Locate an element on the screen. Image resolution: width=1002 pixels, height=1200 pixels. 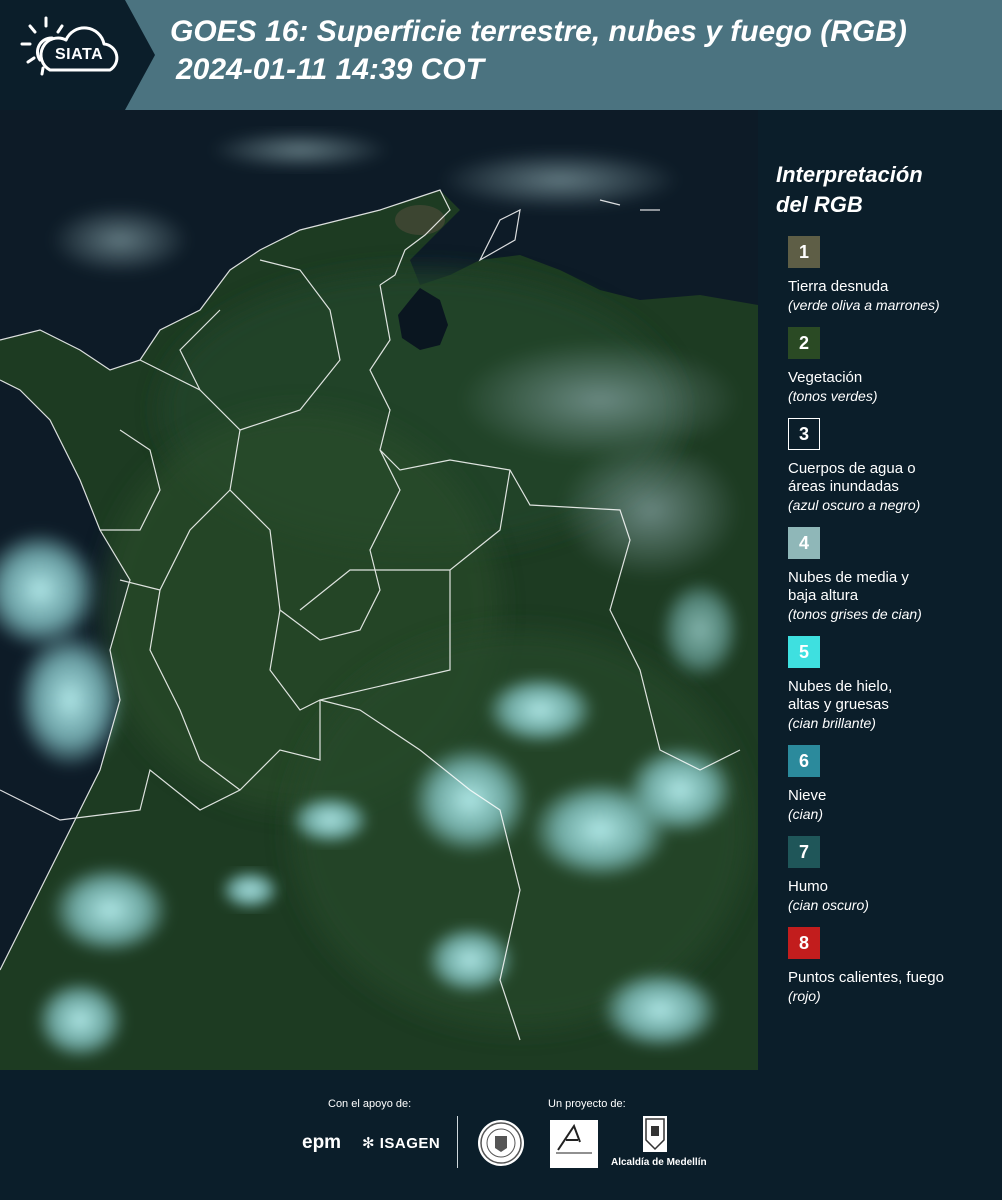
area-metropolitana-logo is located at coordinates (574, 1144).